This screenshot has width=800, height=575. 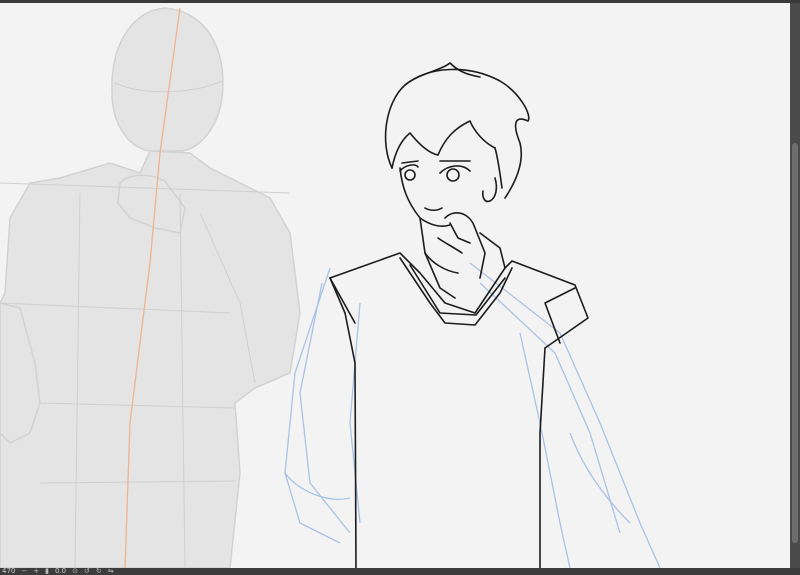 What do you see at coordinates (99, 571) in the screenshot?
I see `rotate-right-icon: ↻` at bounding box center [99, 571].